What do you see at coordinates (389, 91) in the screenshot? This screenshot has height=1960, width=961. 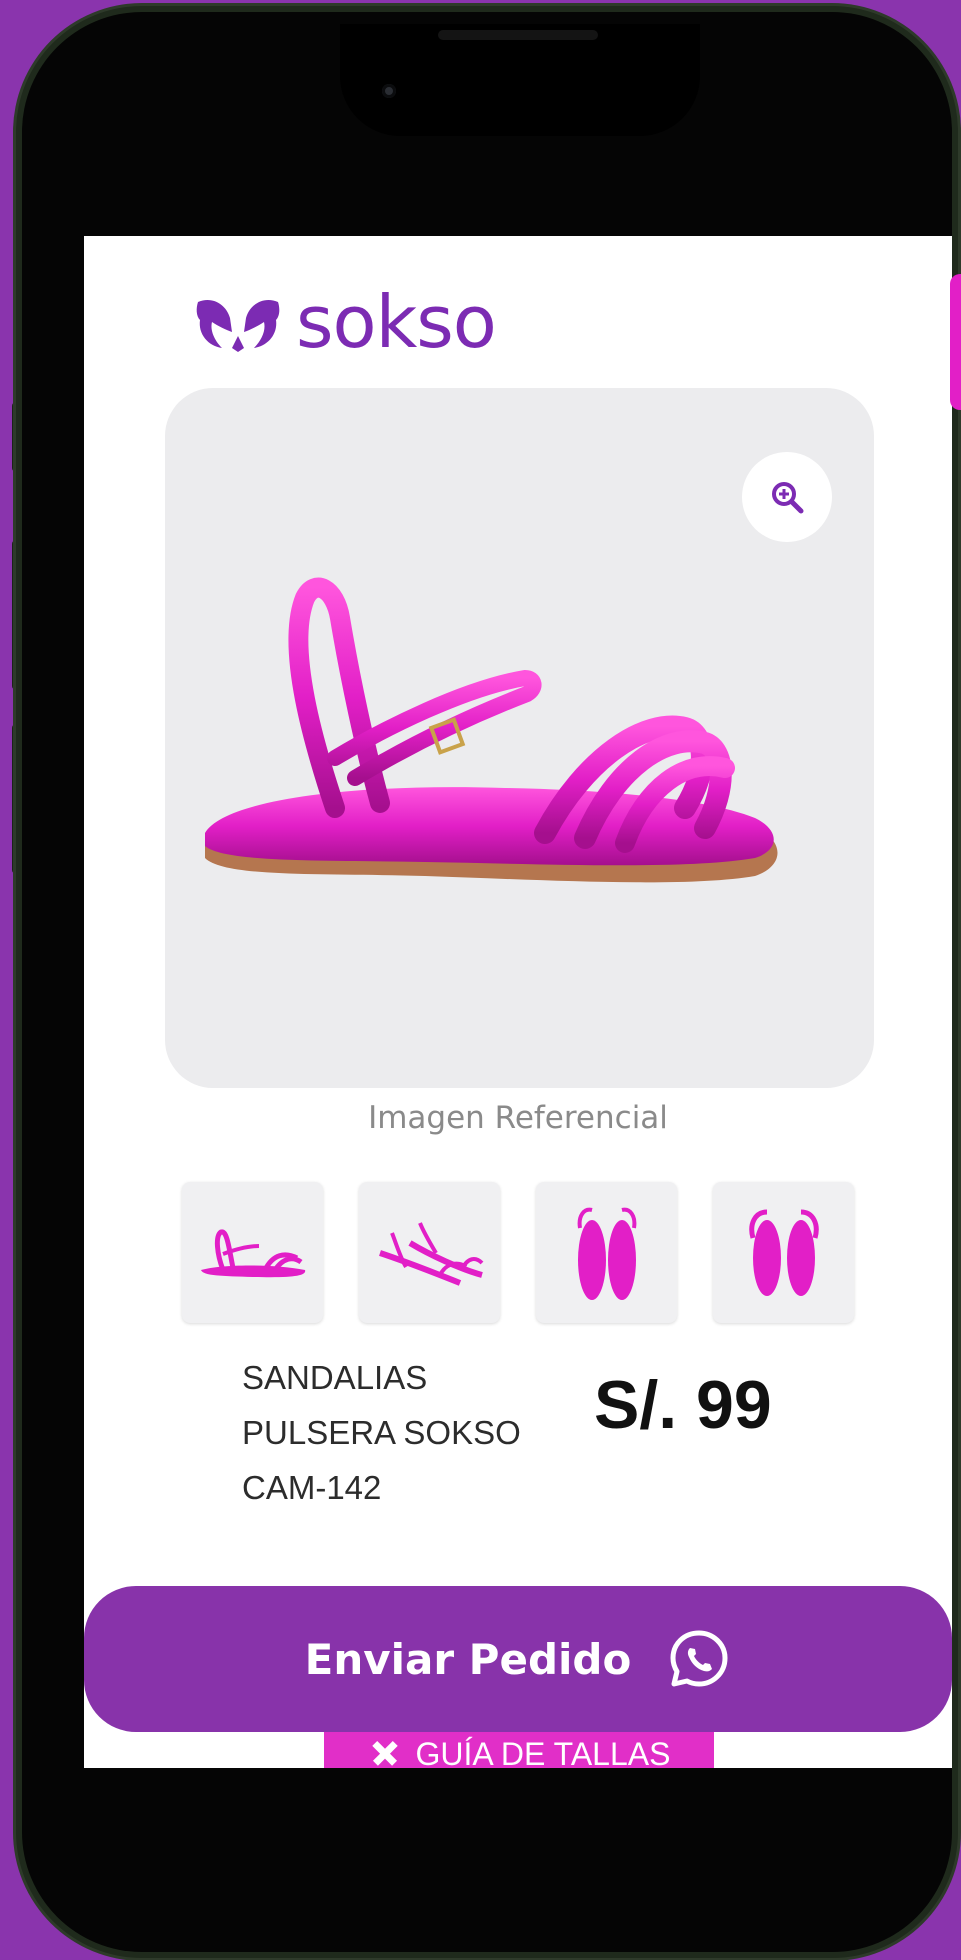 I see `front-camera` at bounding box center [389, 91].